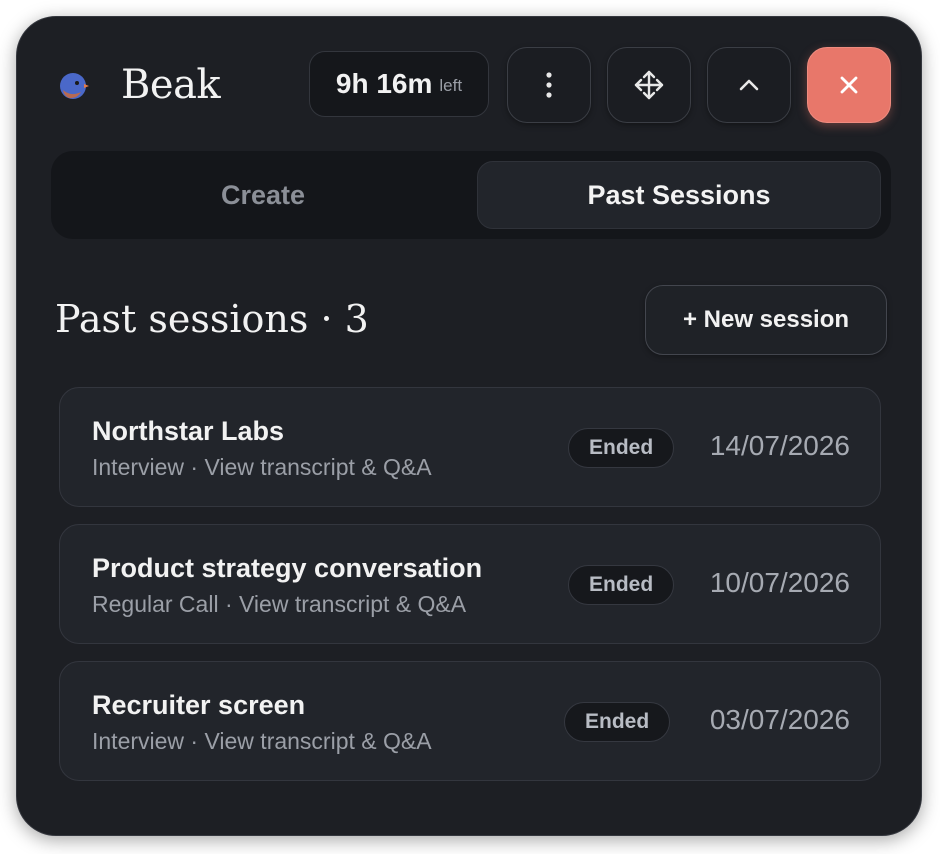 The height and width of the screenshot is (854, 940). I want to click on time-remaining-badge: 9h 16m left, so click(399, 84).